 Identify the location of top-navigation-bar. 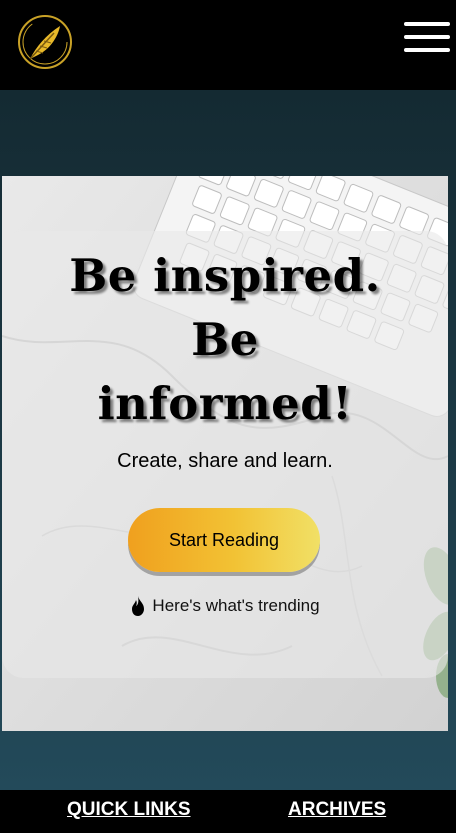
(228, 45).